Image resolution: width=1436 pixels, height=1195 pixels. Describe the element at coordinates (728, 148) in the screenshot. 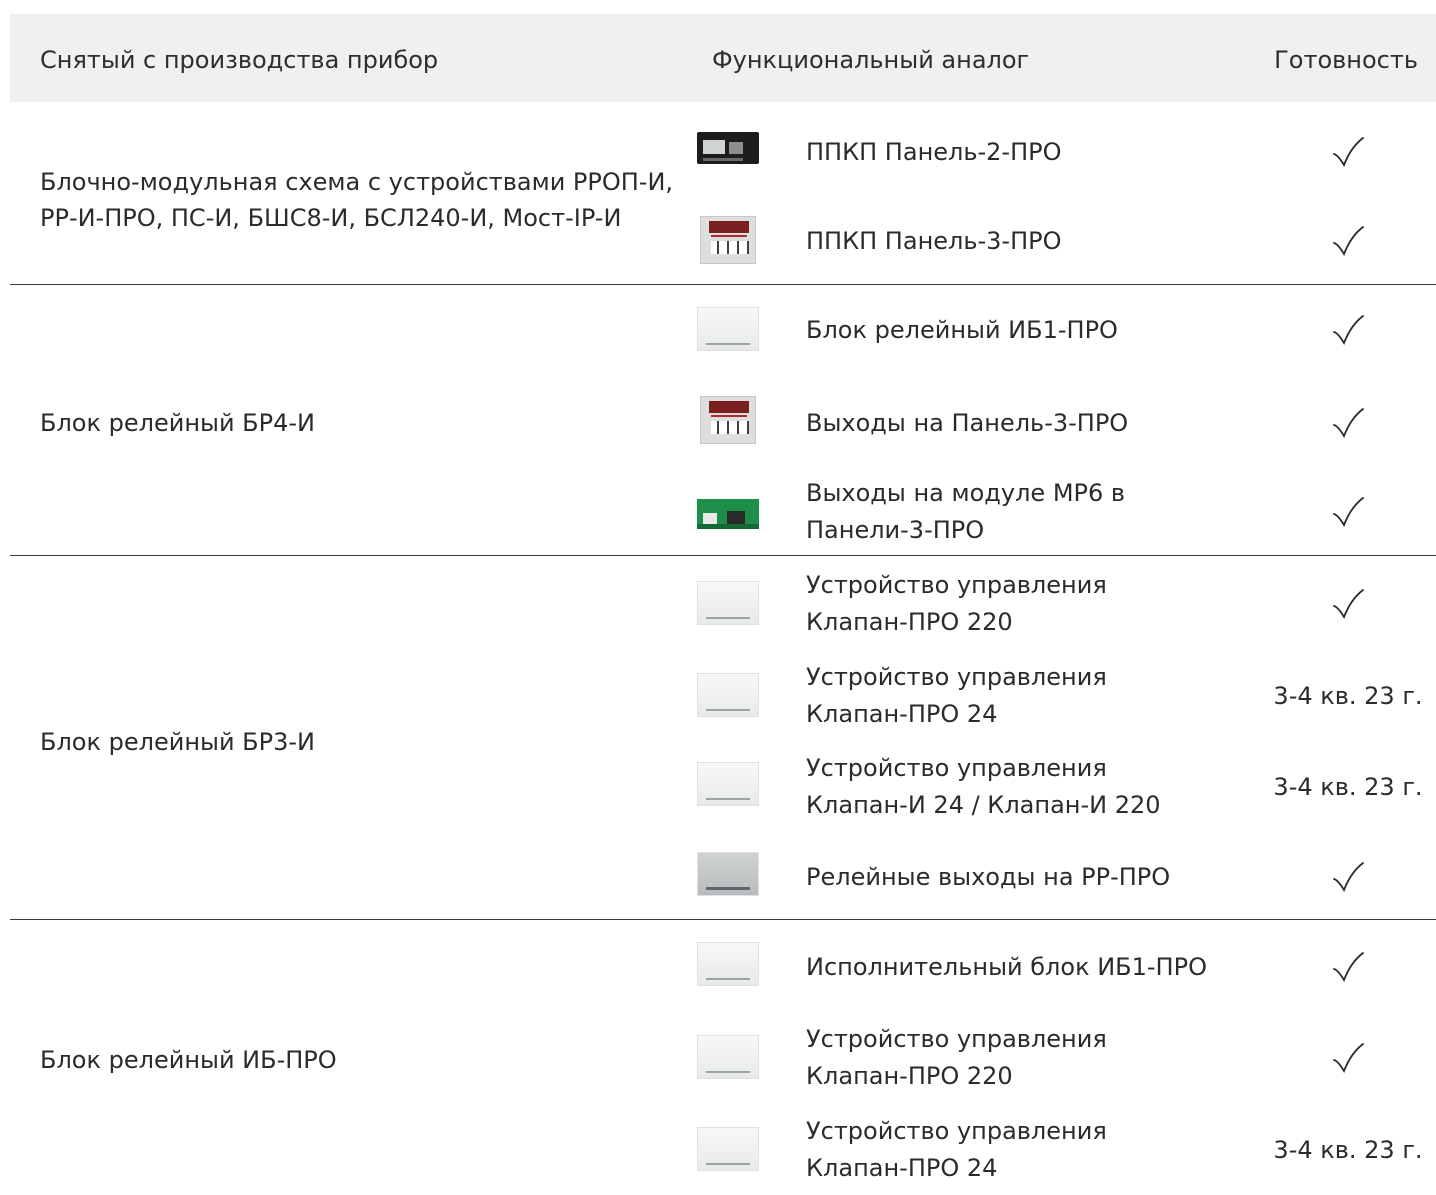

I see `panel-2-device-icon` at that location.